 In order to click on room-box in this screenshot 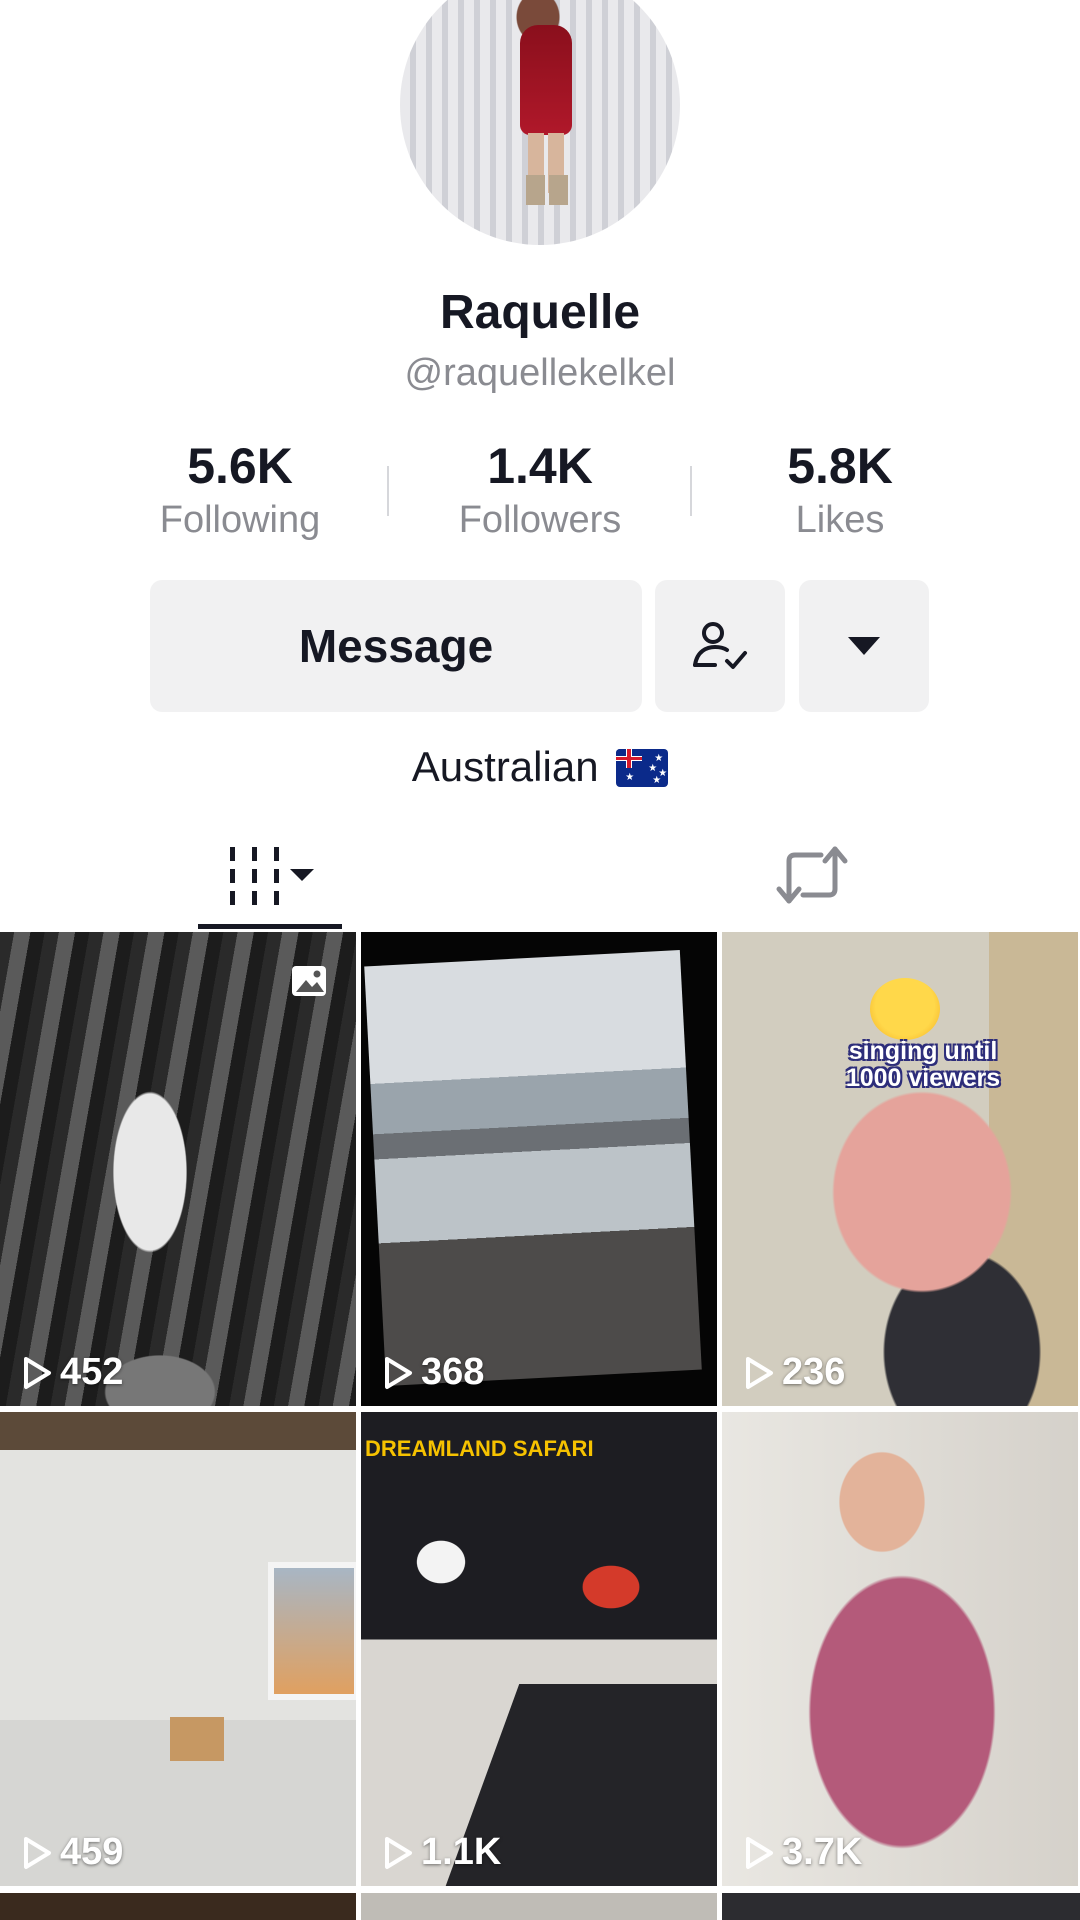, I will do `click(197, 1739)`.